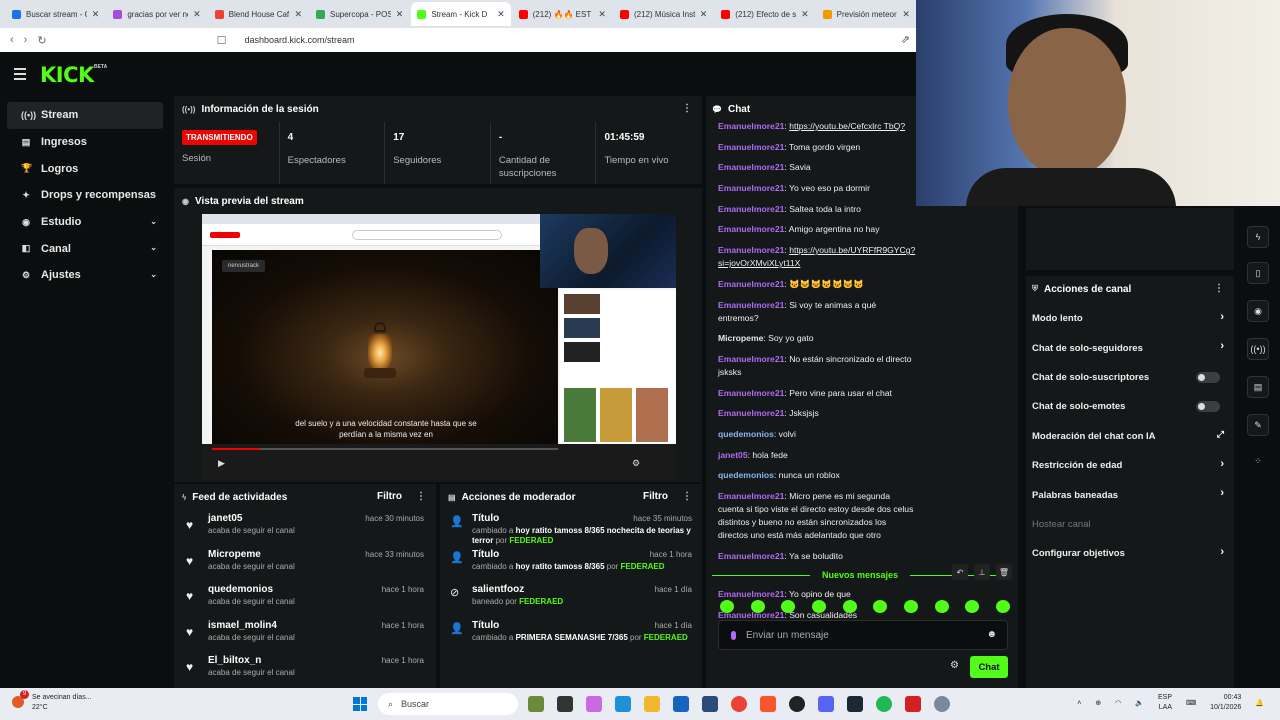 Image resolution: width=1280 pixels, height=720 pixels. Describe the element at coordinates (733, 455) in the screenshot. I see `chat-username: janet05` at that location.